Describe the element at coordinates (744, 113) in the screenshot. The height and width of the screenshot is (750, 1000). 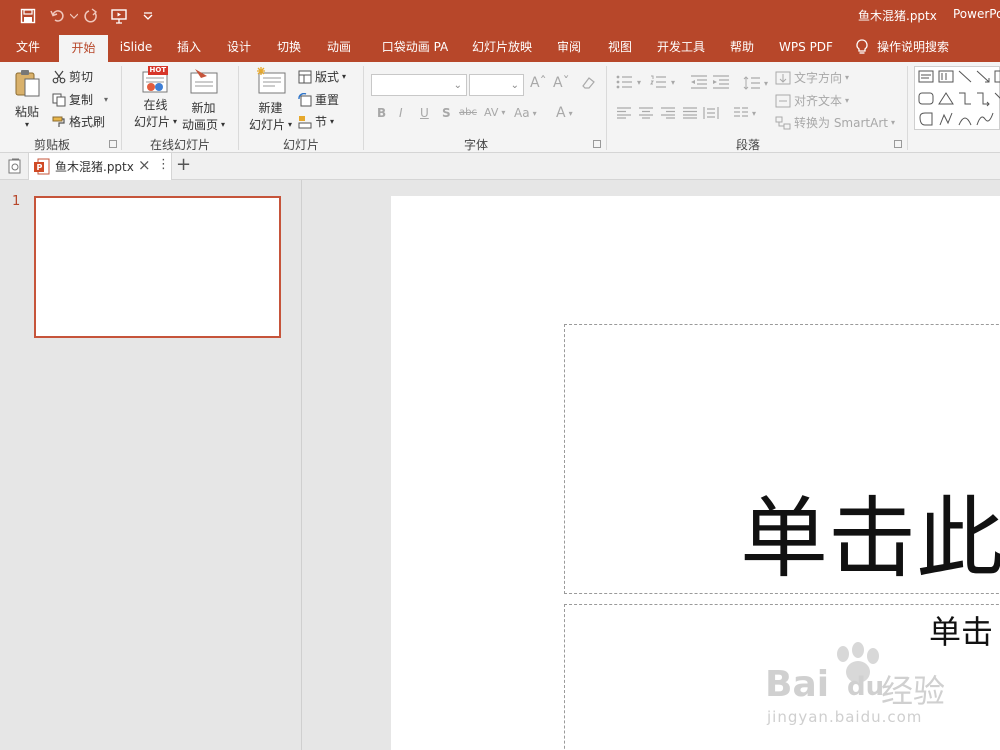
I see `columns-button: ▾` at that location.